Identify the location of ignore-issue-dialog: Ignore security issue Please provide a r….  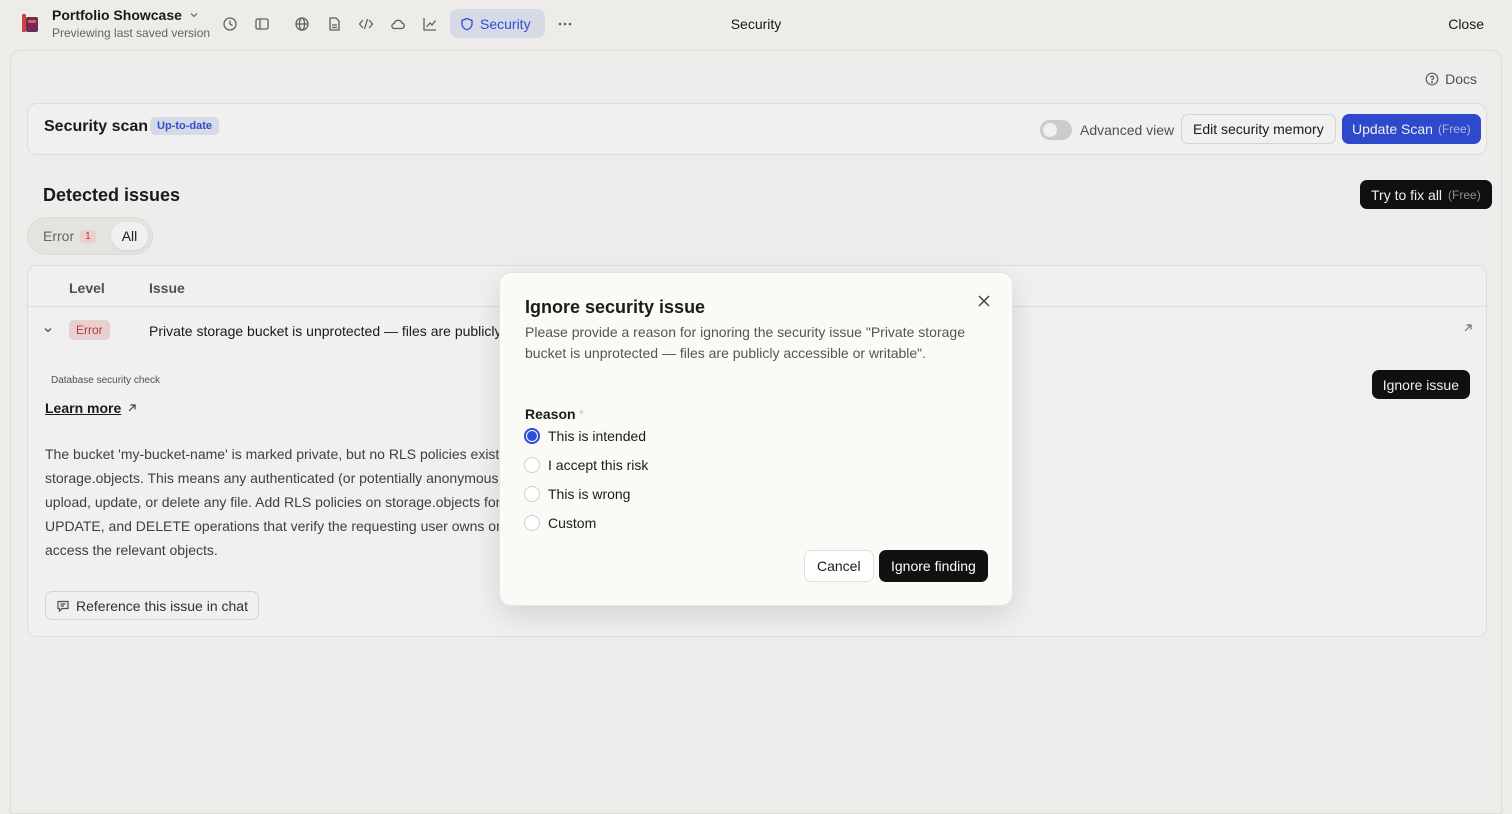
(756, 439).